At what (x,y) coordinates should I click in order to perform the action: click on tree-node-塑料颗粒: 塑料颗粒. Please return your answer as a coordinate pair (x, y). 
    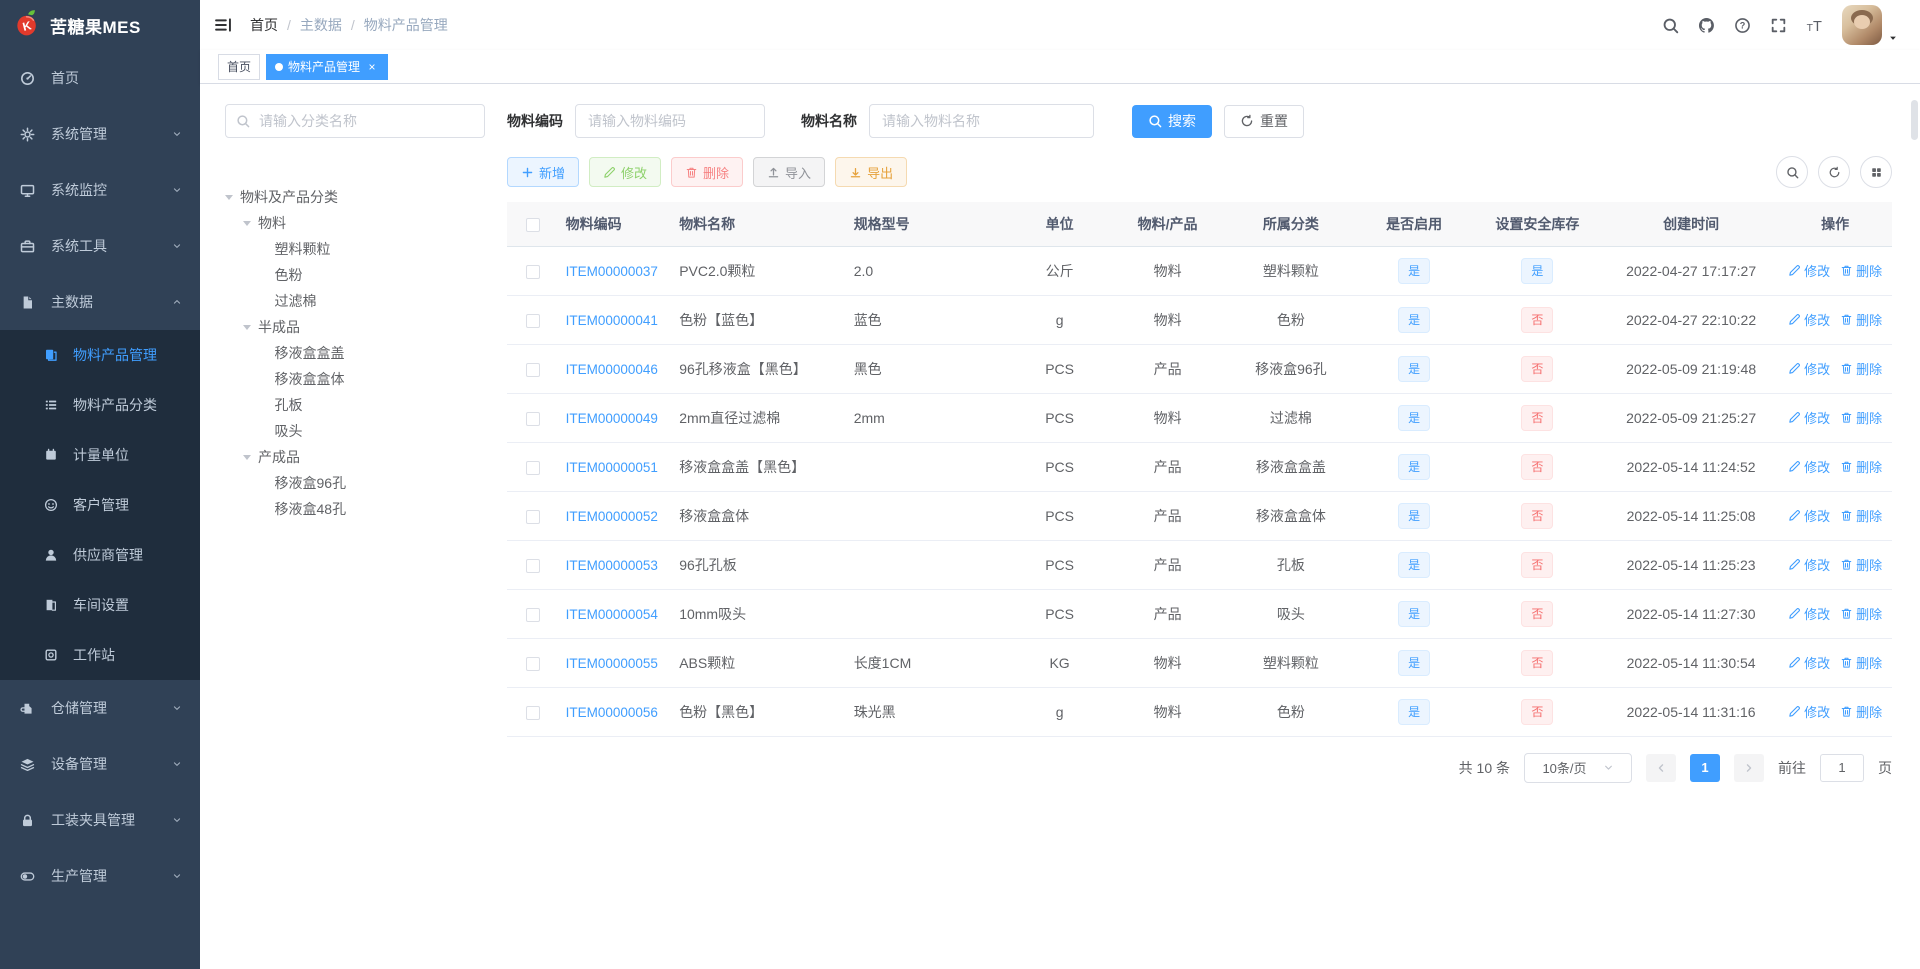
    Looking at the image, I should click on (355, 249).